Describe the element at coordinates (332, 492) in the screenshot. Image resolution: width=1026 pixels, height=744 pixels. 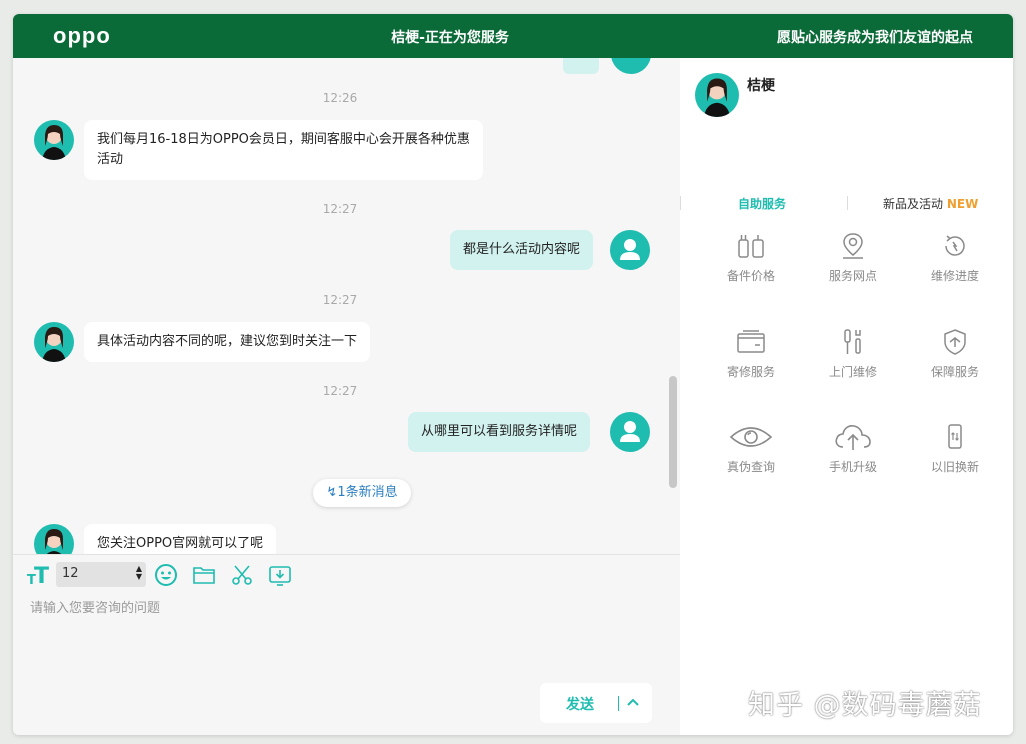
I see `double-chevron-down-icon: ↯` at that location.